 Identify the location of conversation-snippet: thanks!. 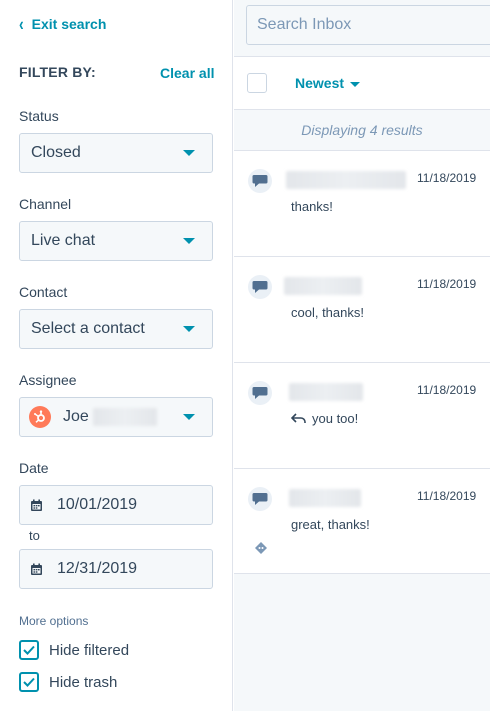
(312, 206).